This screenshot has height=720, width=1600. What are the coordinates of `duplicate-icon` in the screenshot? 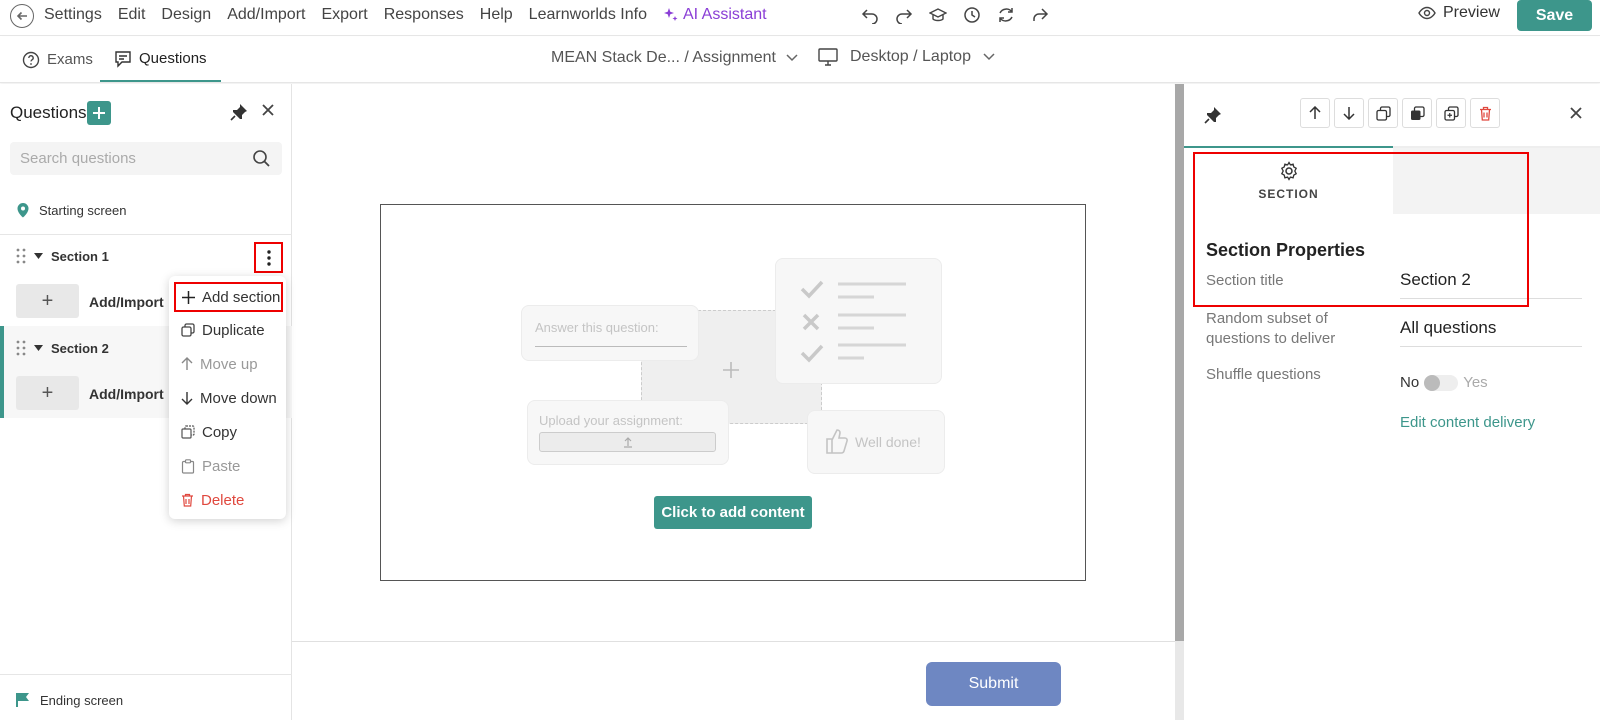 It's located at (1417, 112).